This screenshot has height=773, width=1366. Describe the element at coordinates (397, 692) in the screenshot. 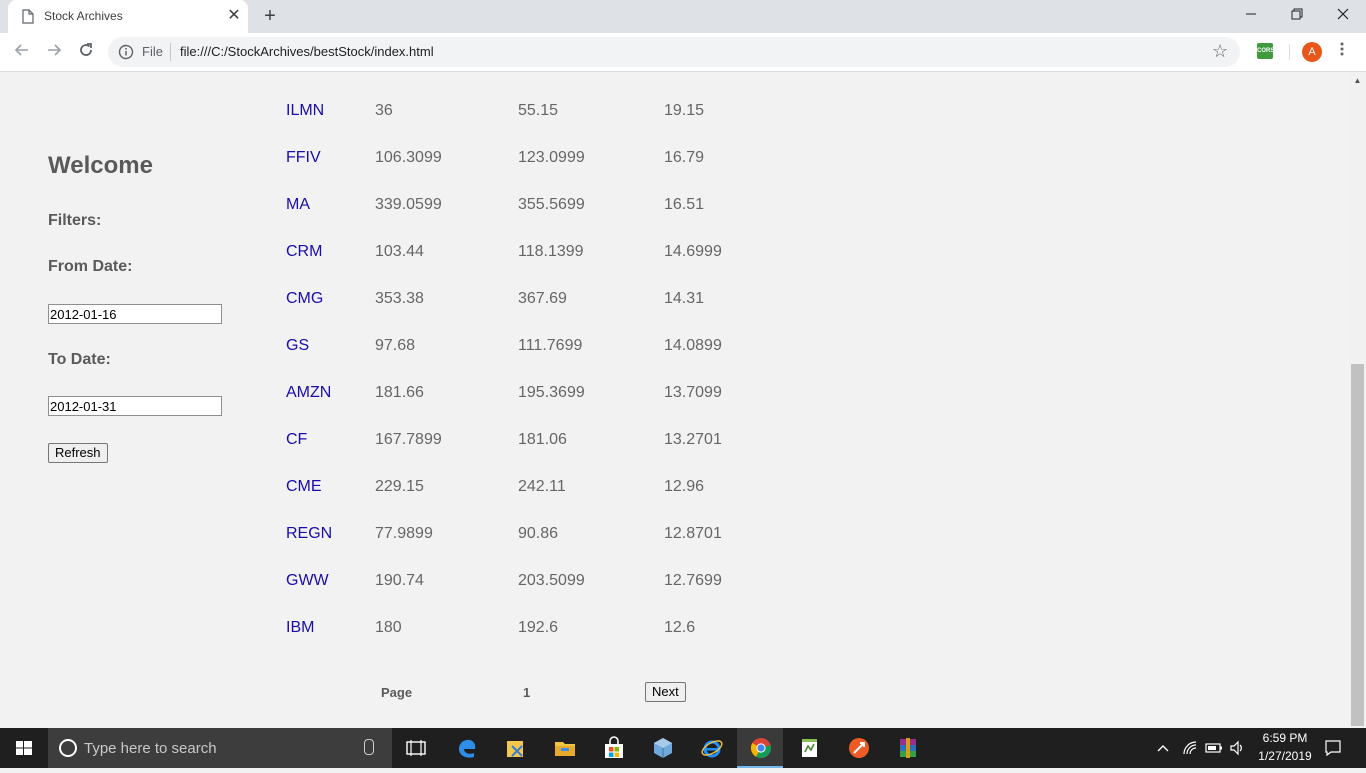

I see `page-label: Page` at that location.